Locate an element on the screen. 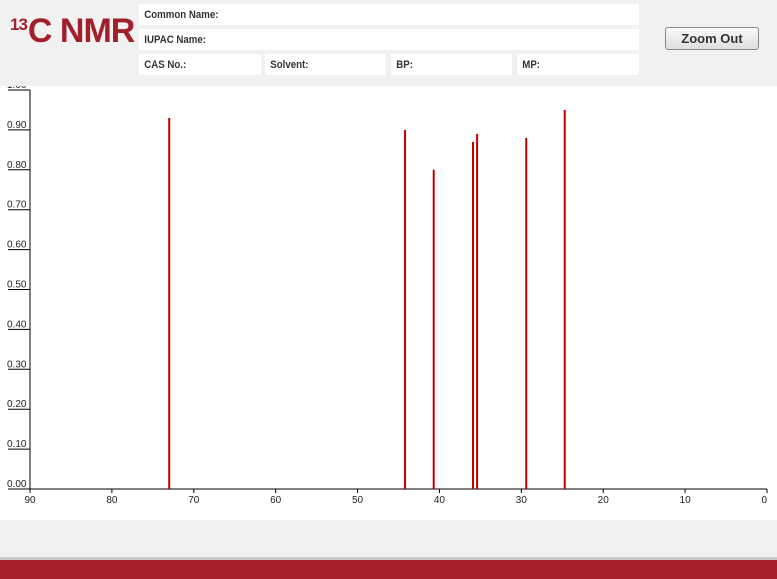 Image resolution: width=777 pixels, height=579 pixels. x-tick-label: 90 is located at coordinates (30, 500).